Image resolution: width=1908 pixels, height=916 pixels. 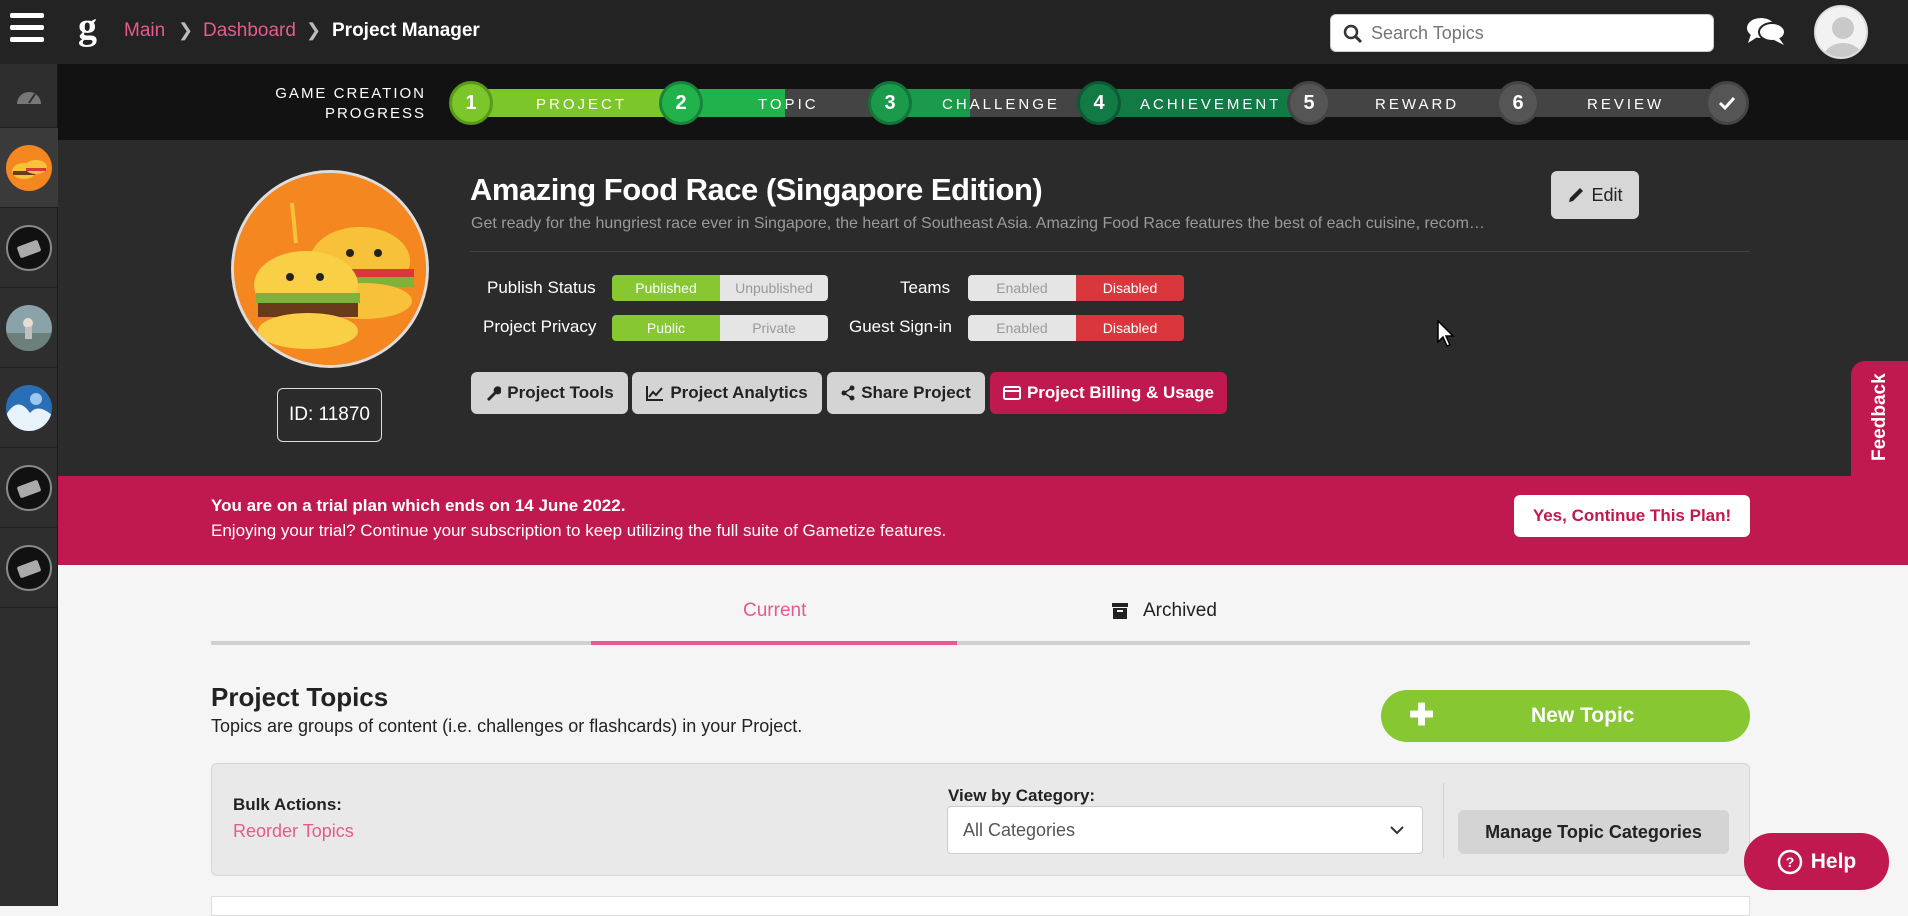 What do you see at coordinates (1879, 417) in the screenshot?
I see `feedback-label: Feedback` at bounding box center [1879, 417].